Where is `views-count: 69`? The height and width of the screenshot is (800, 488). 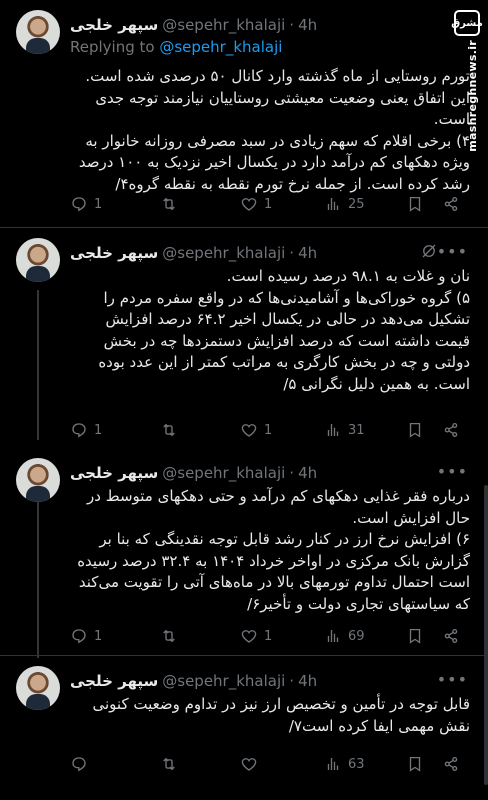 views-count: 69 is located at coordinates (356, 636).